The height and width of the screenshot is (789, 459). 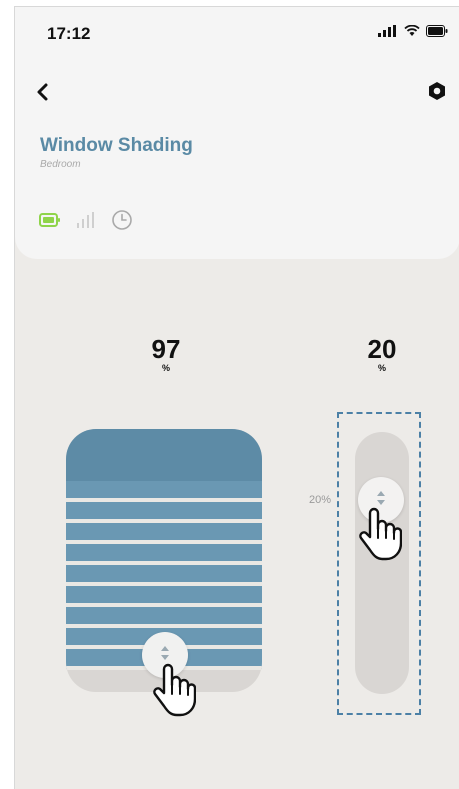 I want to click on page-title: Window Shading, so click(x=116, y=145).